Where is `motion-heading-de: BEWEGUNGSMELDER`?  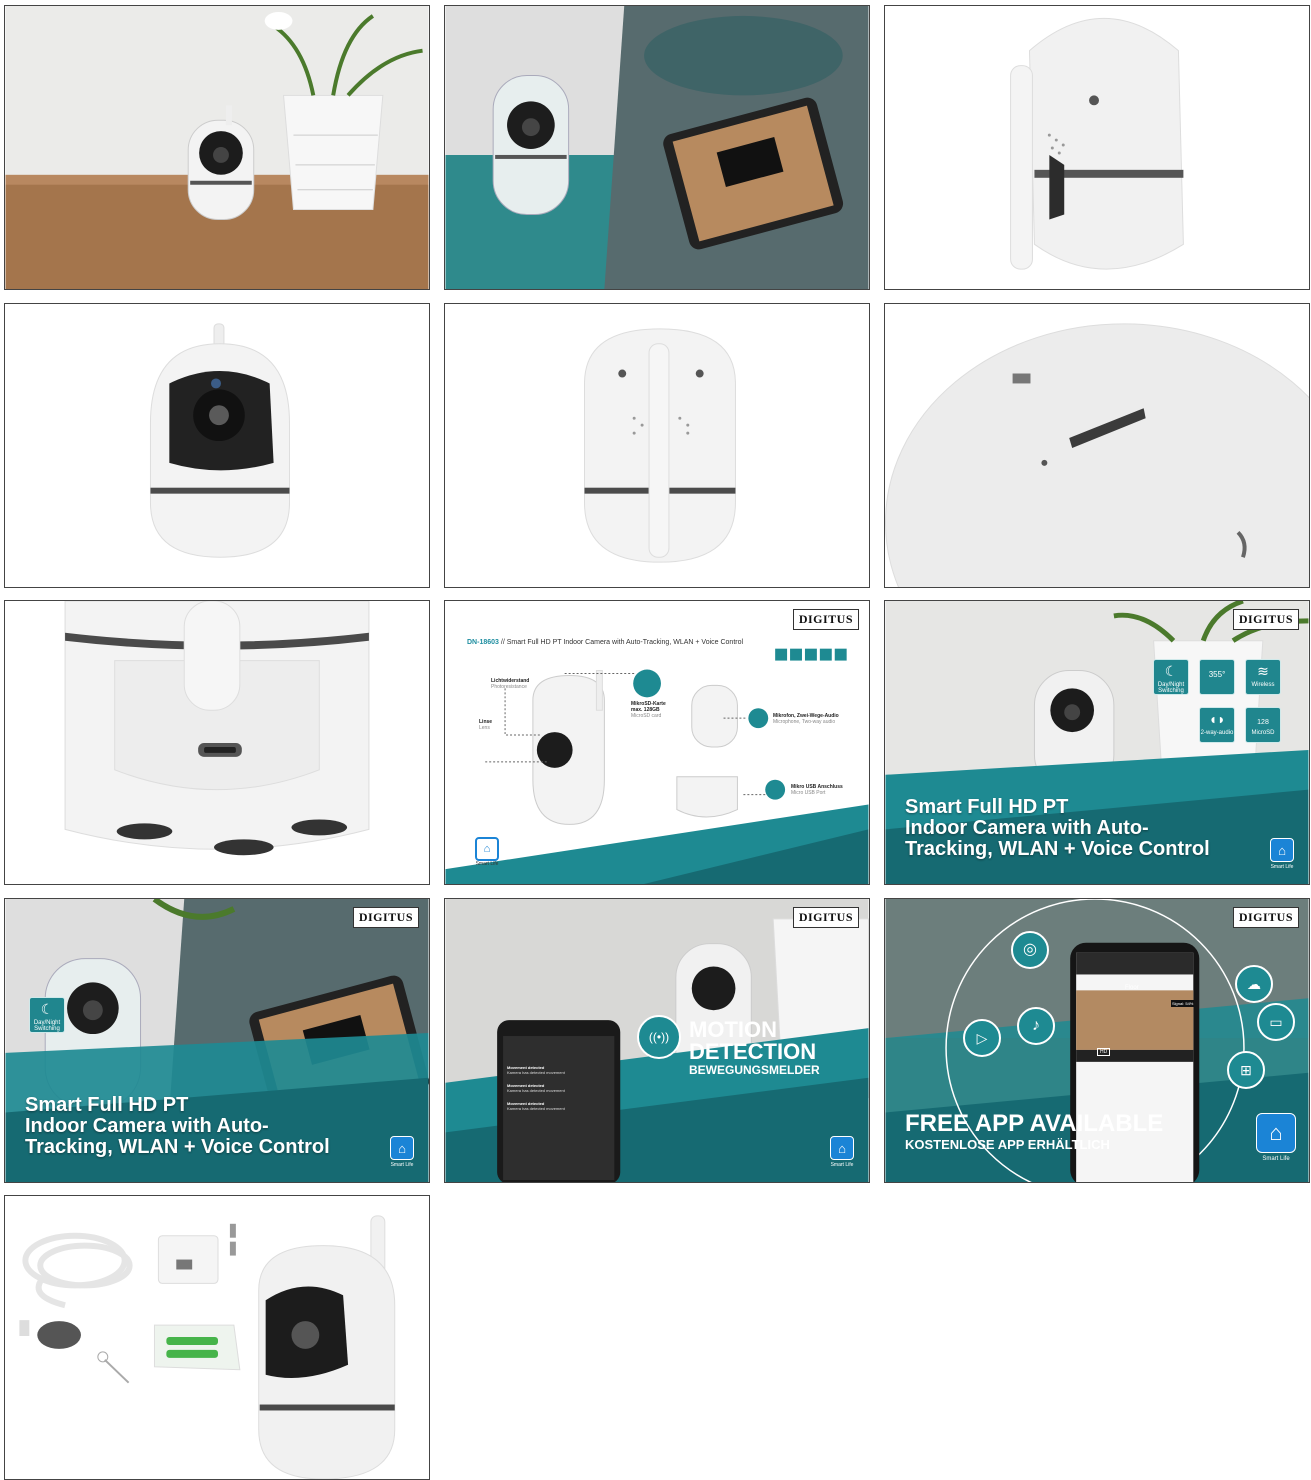 motion-heading-de: BEWEGUNGSMELDER is located at coordinates (754, 1070).